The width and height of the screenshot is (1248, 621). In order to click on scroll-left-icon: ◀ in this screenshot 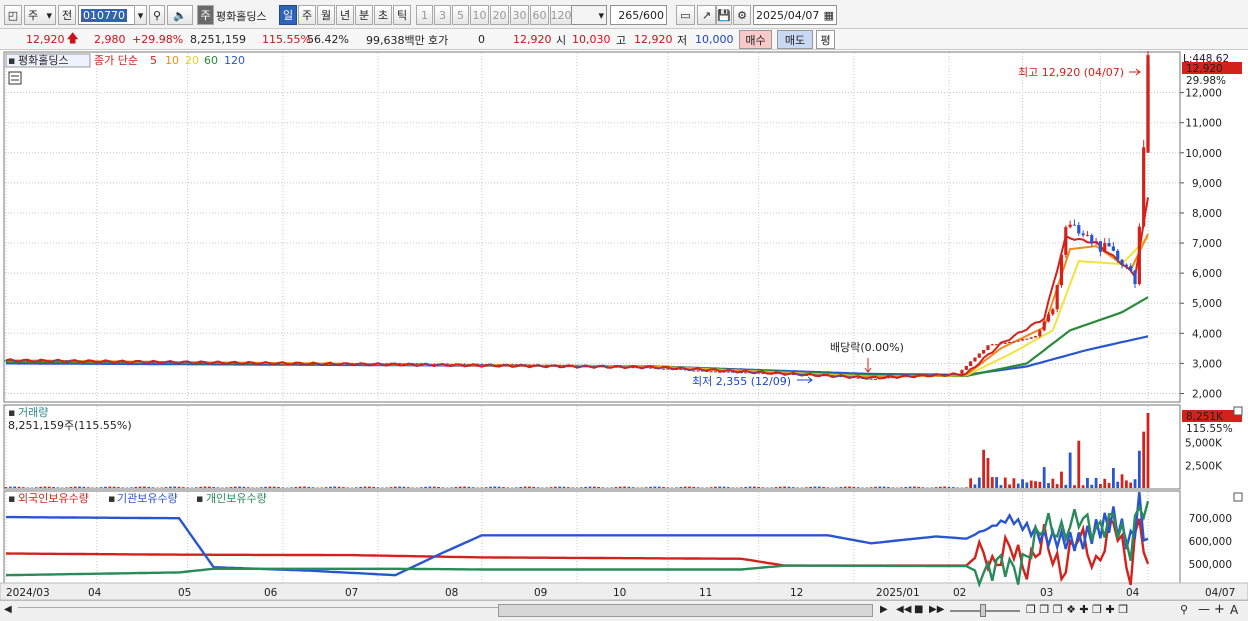, I will do `click(8, 609)`.